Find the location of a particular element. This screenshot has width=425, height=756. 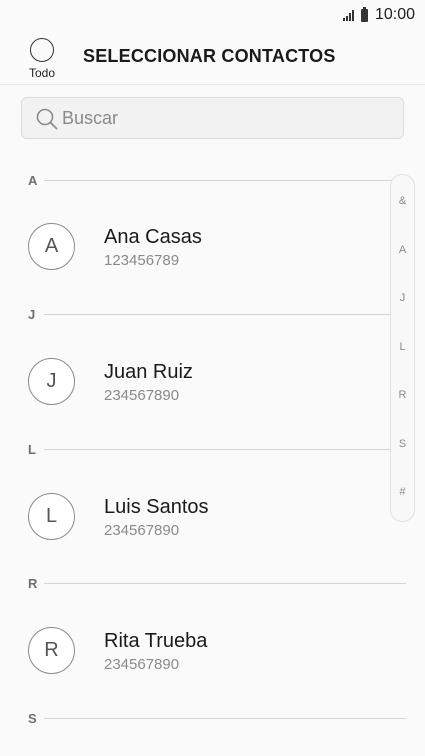

contact-name: Juan Ruiz is located at coordinates (148, 372).